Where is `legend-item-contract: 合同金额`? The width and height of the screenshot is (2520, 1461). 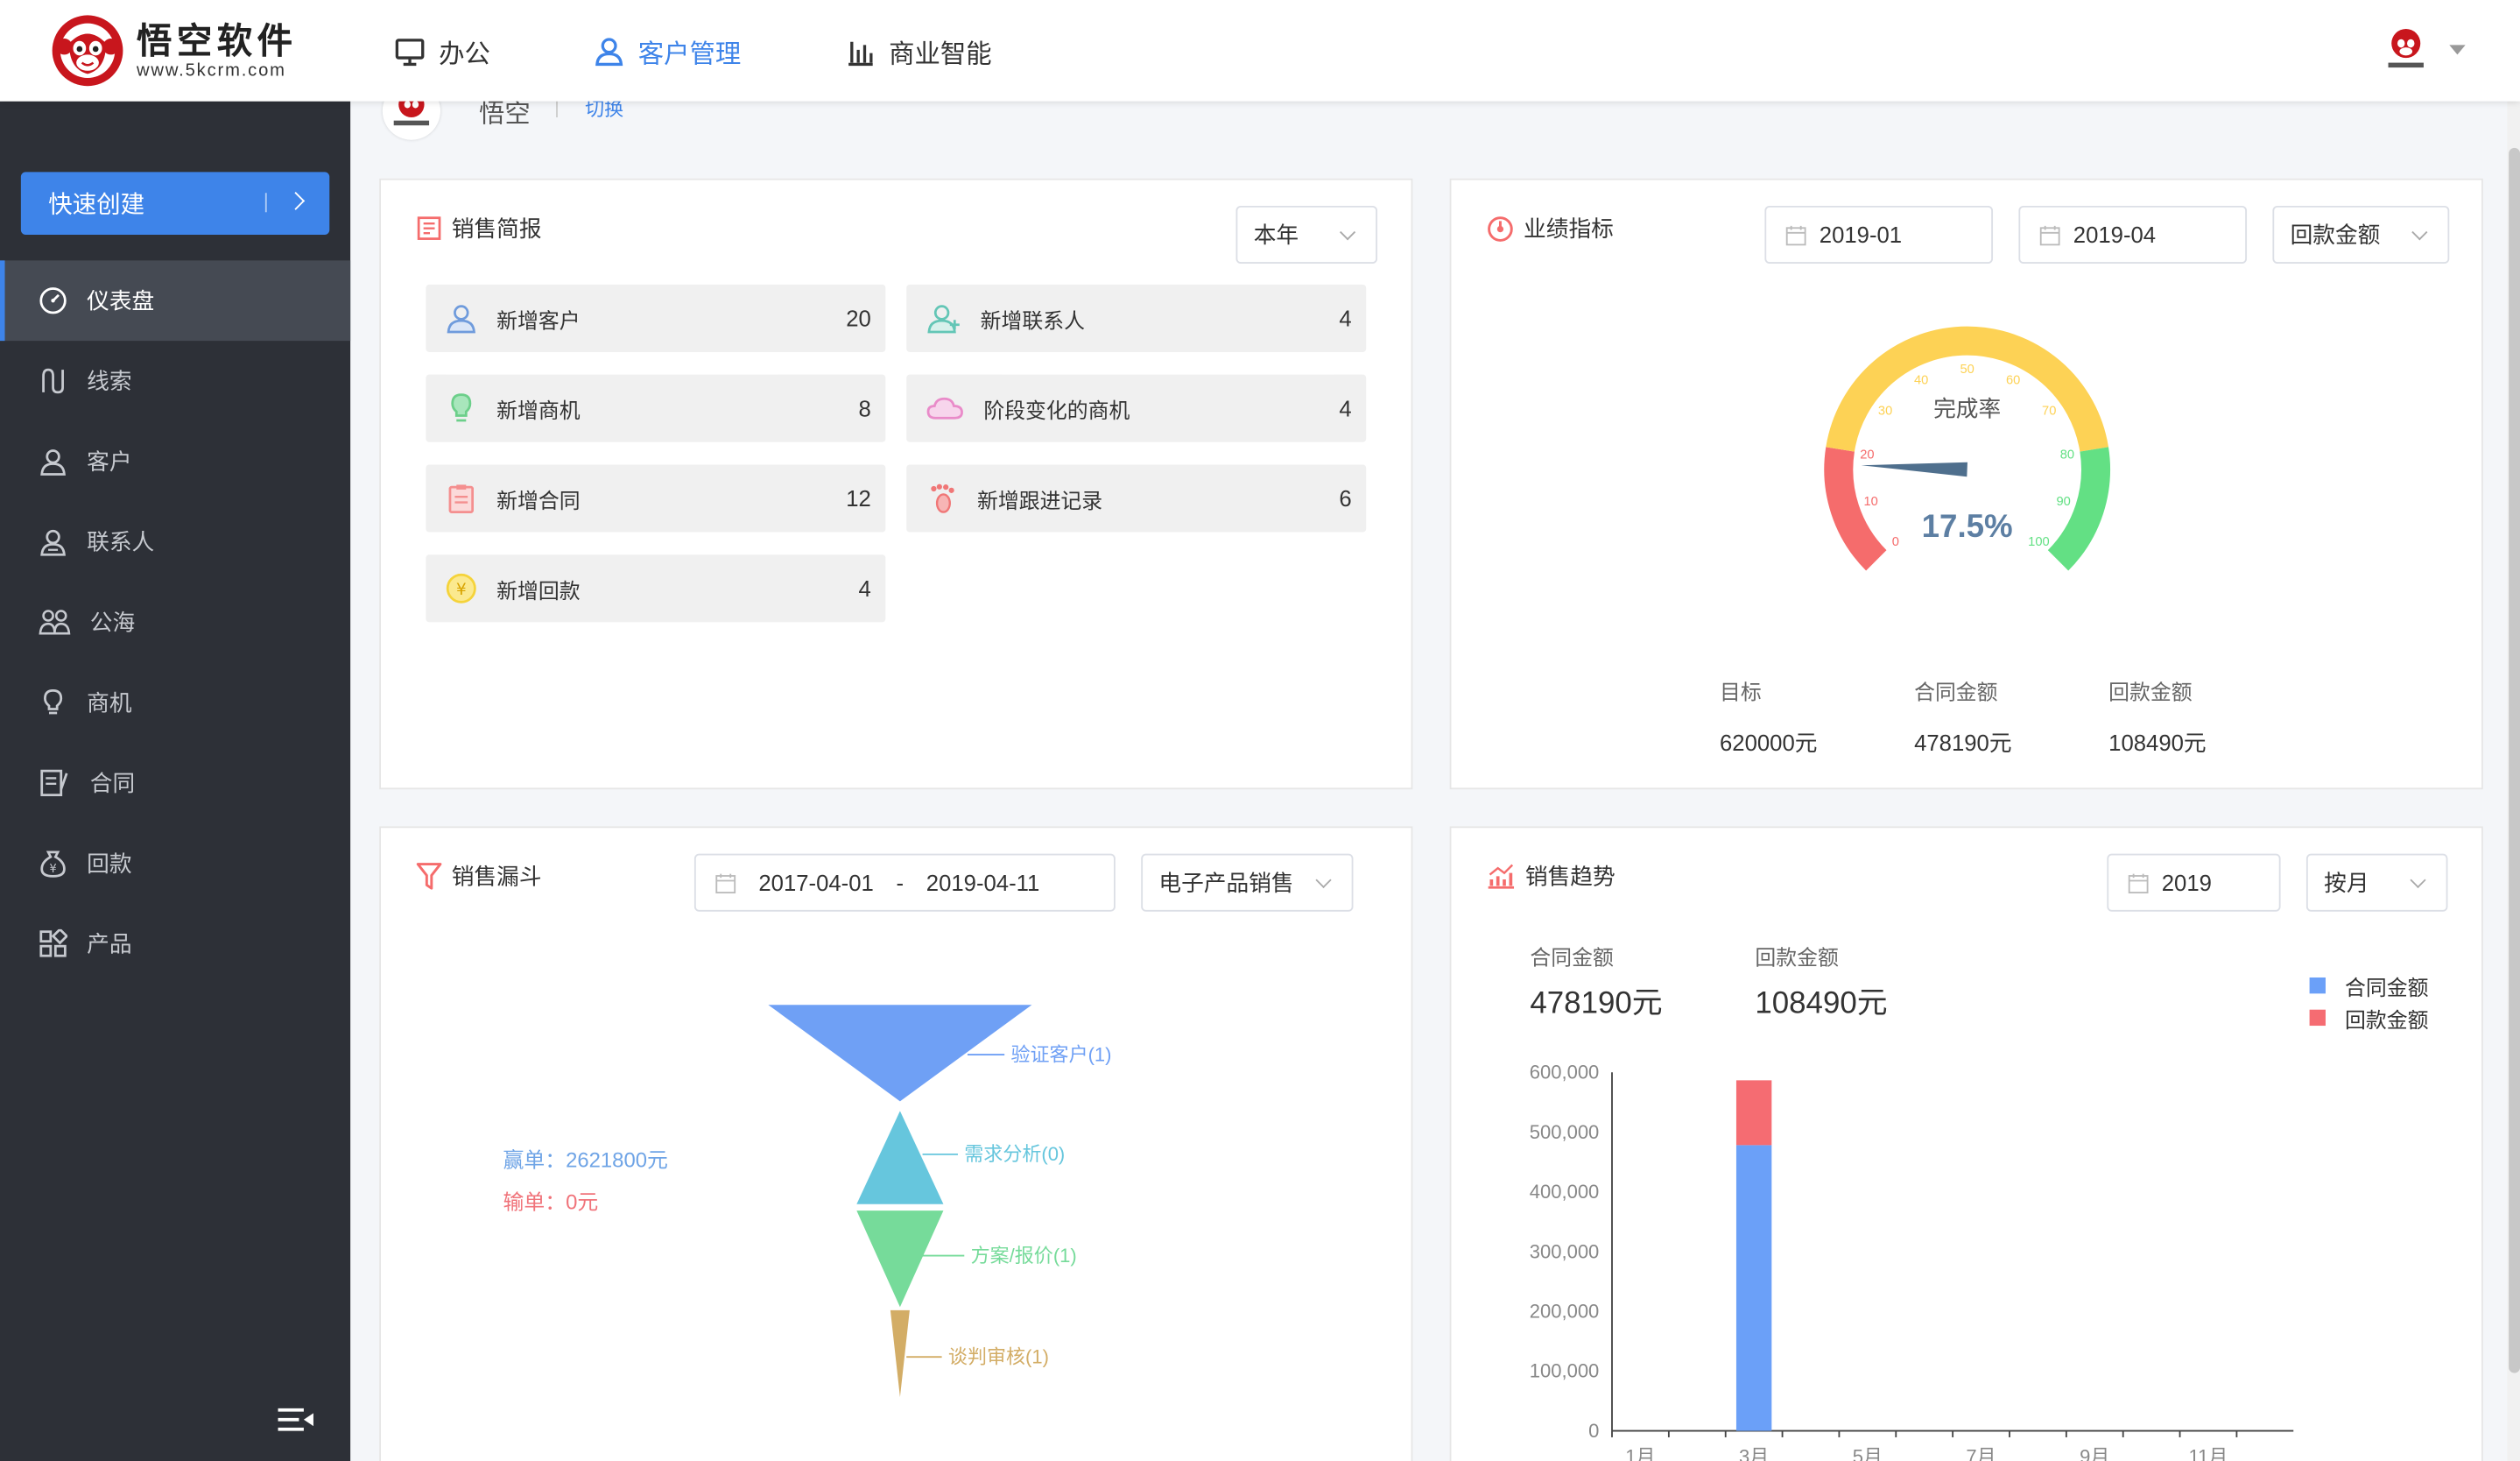
legend-item-contract: 合同金额 is located at coordinates (2368, 986).